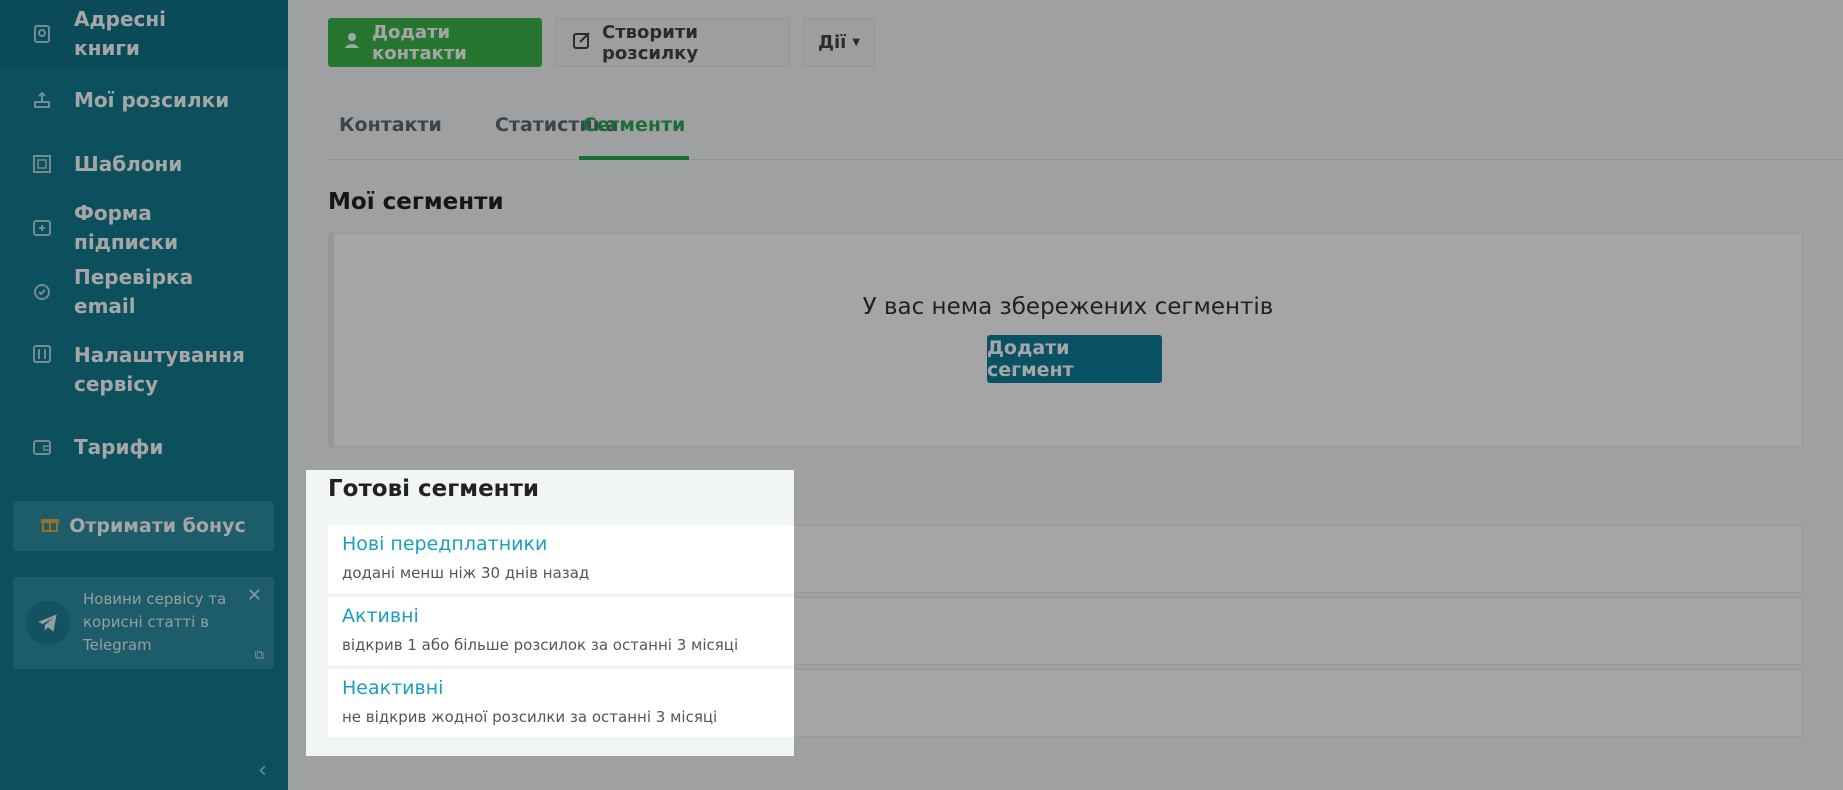 The width and height of the screenshot is (1843, 790). What do you see at coordinates (380, 616) in the screenshot?
I see `segment-link-active: Активні` at bounding box center [380, 616].